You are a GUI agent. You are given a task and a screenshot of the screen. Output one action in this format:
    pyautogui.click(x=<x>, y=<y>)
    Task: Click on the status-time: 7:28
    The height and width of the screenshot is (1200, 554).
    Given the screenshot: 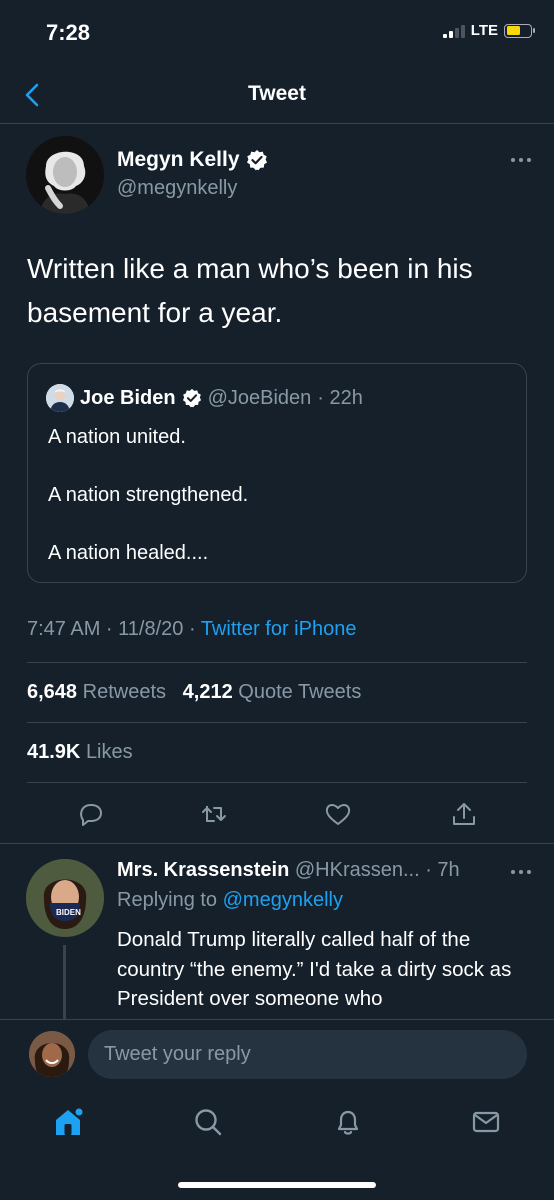 What is the action you would take?
    pyautogui.click(x=68, y=32)
    